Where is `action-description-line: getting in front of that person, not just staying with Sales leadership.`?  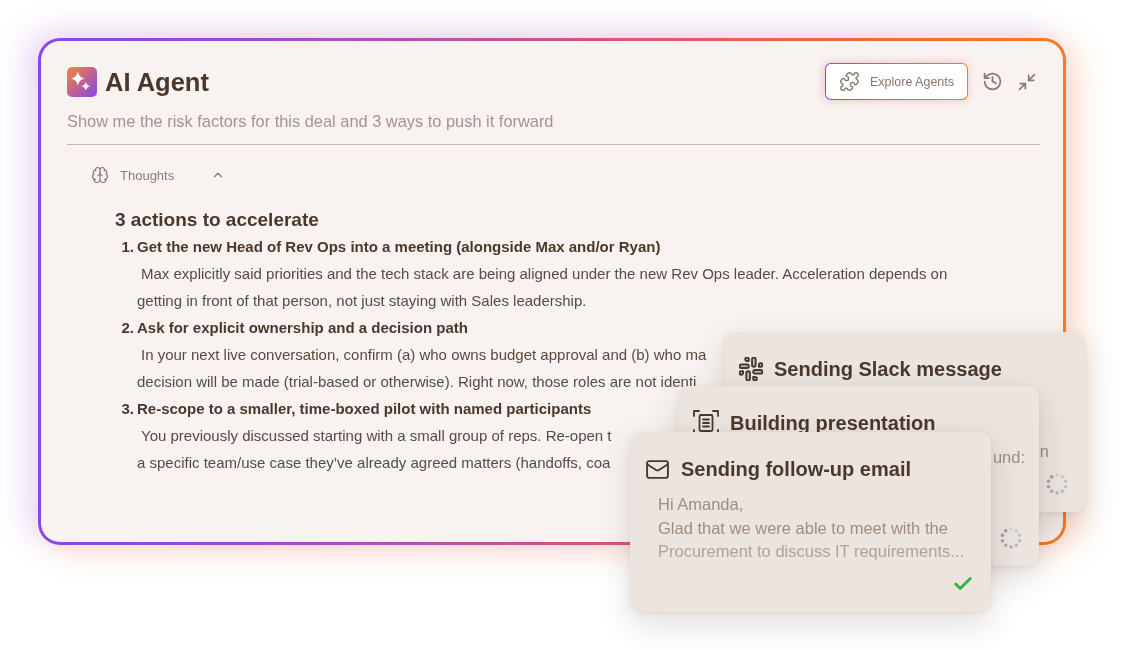 action-description-line: getting in front of that person, not just staying with Sales leadership. is located at coordinates (362, 301).